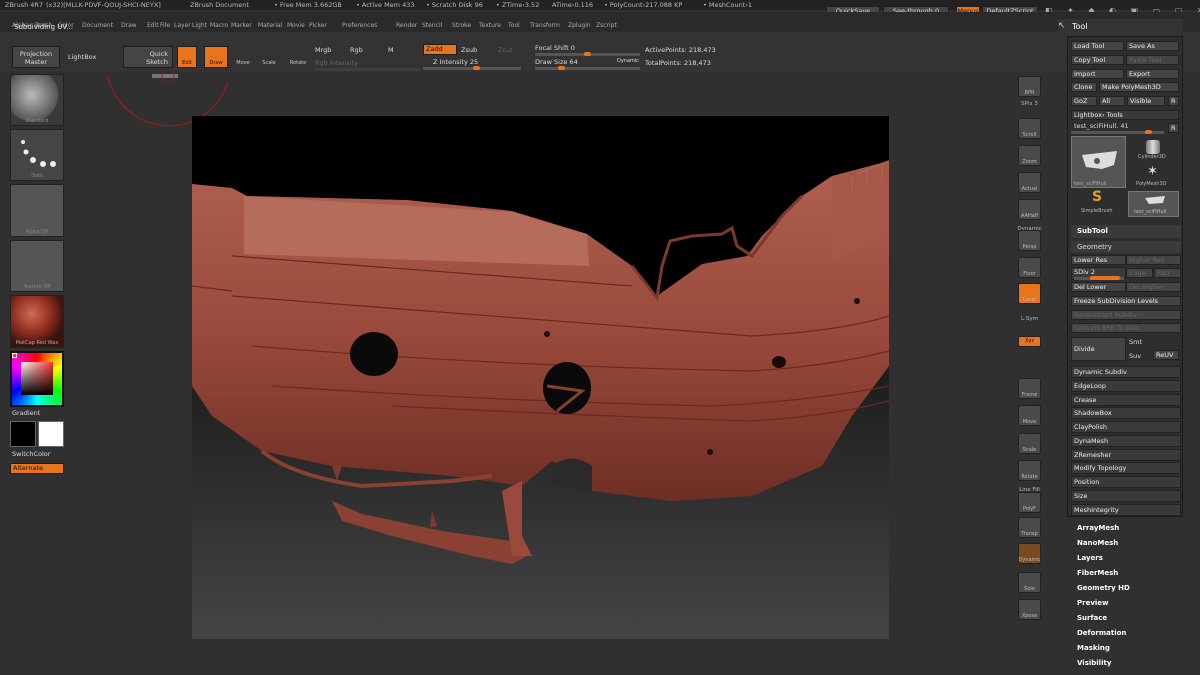 Image resolution: width=1200 pixels, height=675 pixels. Describe the element at coordinates (545, 26) in the screenshot. I see `menu-transform: Transform` at that location.